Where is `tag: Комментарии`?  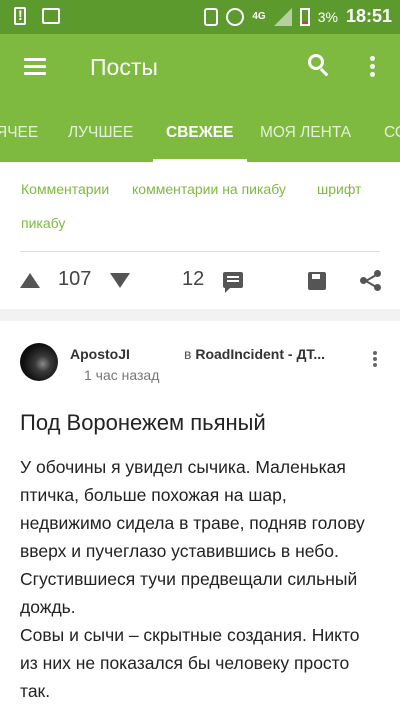 tag: Комментарии is located at coordinates (65, 189).